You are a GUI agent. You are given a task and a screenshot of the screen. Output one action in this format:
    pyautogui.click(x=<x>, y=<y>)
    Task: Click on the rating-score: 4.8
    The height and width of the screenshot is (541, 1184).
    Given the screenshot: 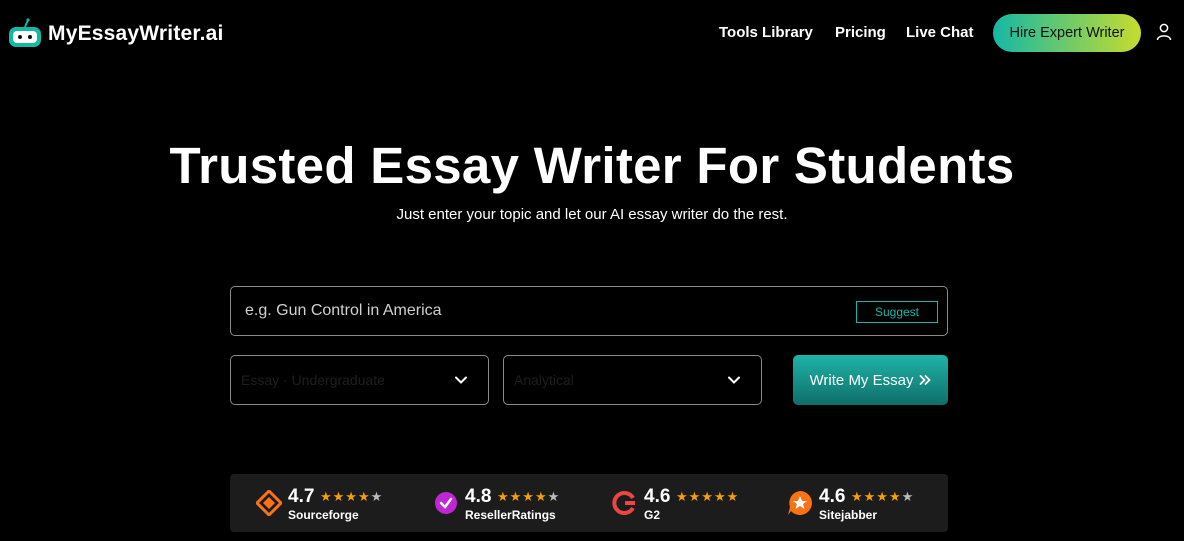 What is the action you would take?
    pyautogui.click(x=478, y=496)
    